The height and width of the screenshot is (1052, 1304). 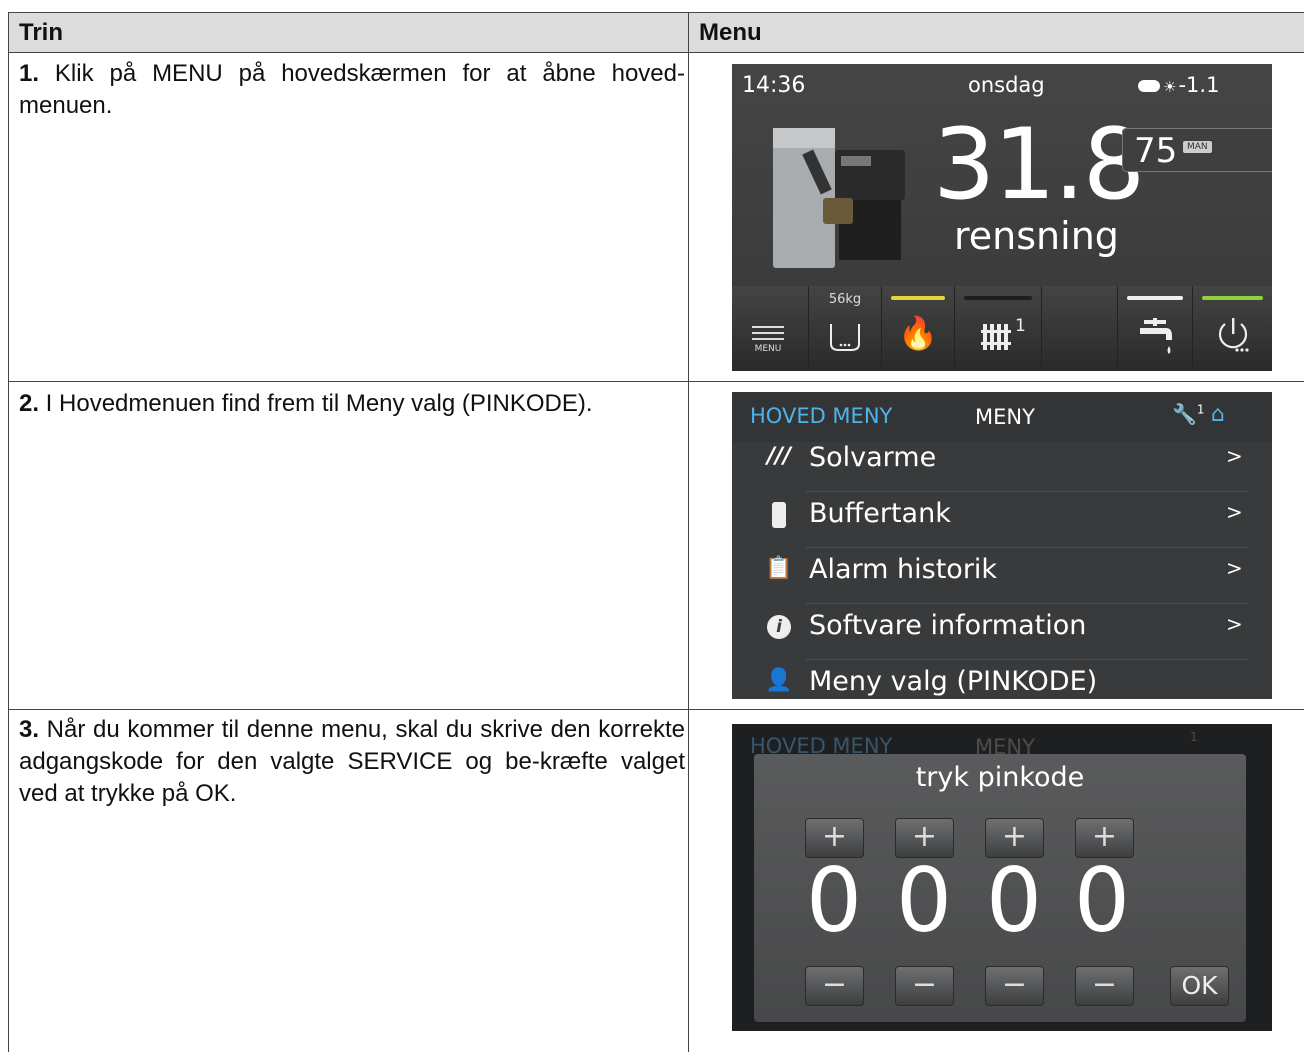 I want to click on boiler-status: rensning, so click(x=1036, y=236).